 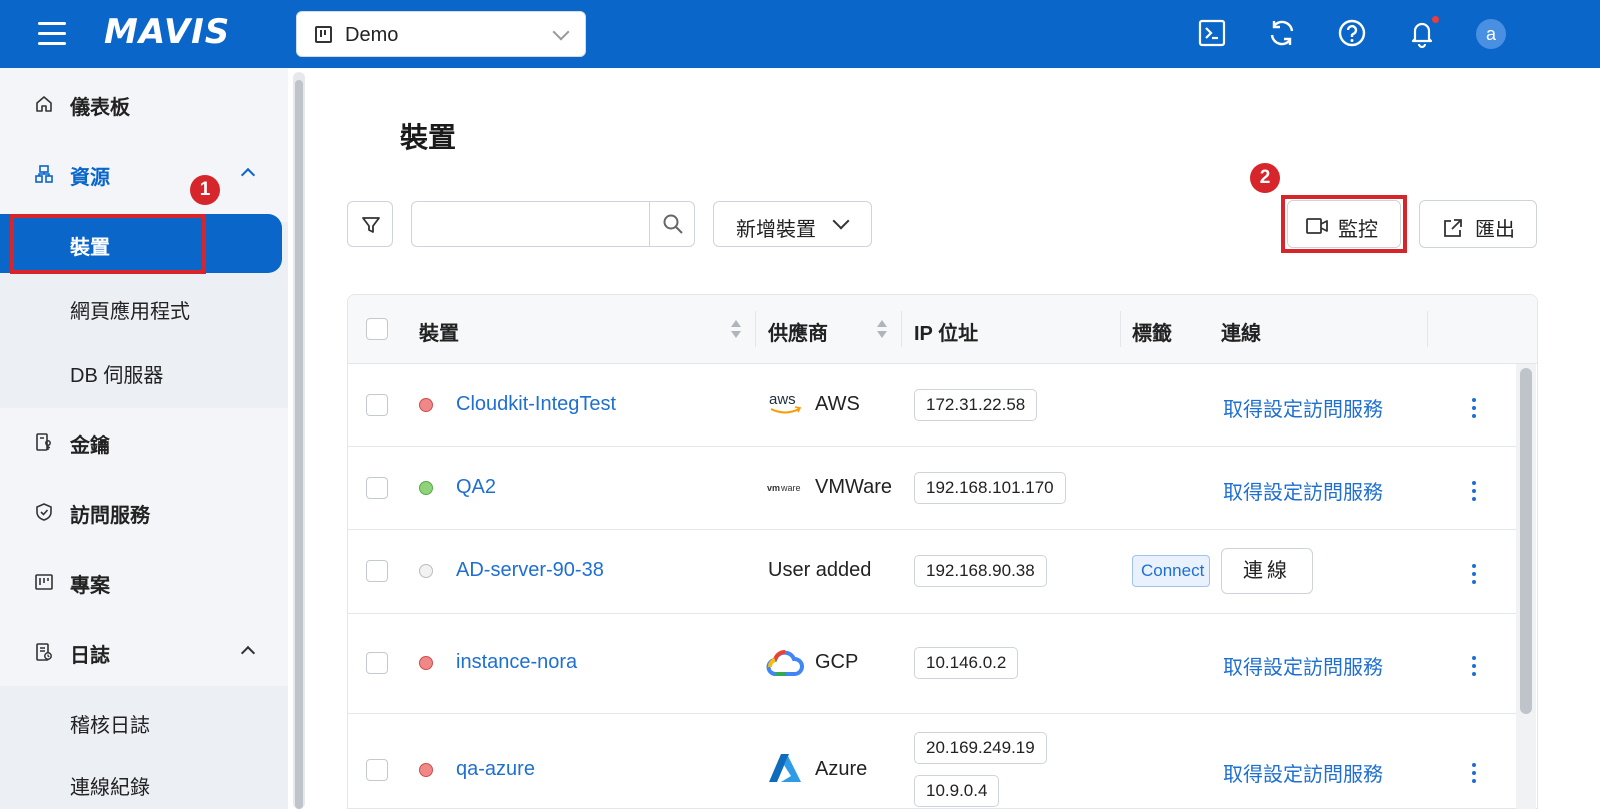 I want to click on sidebar-item-label: 儀表板, so click(x=100, y=108).